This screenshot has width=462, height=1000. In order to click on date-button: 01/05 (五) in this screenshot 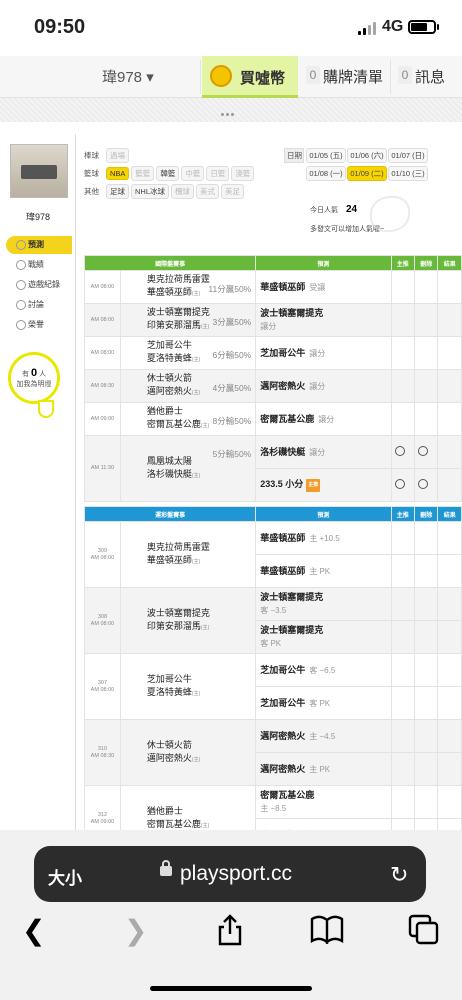, I will do `click(326, 155)`.